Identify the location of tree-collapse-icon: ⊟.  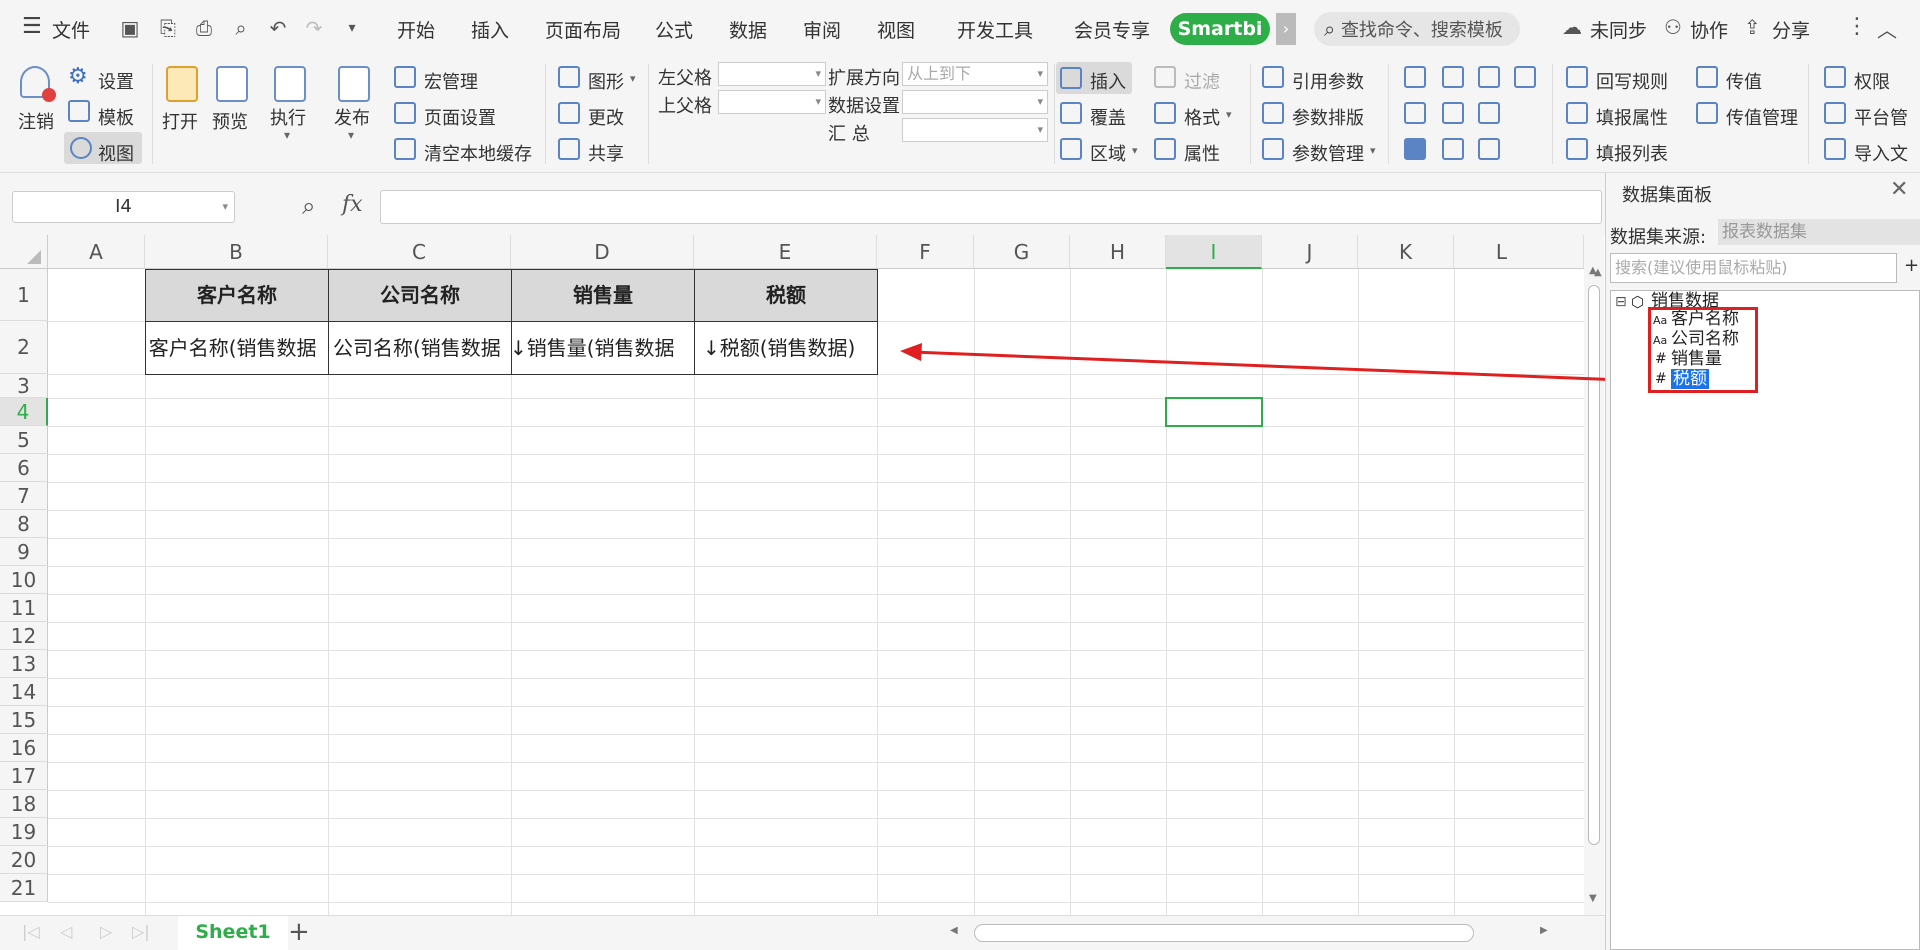
(1621, 302).